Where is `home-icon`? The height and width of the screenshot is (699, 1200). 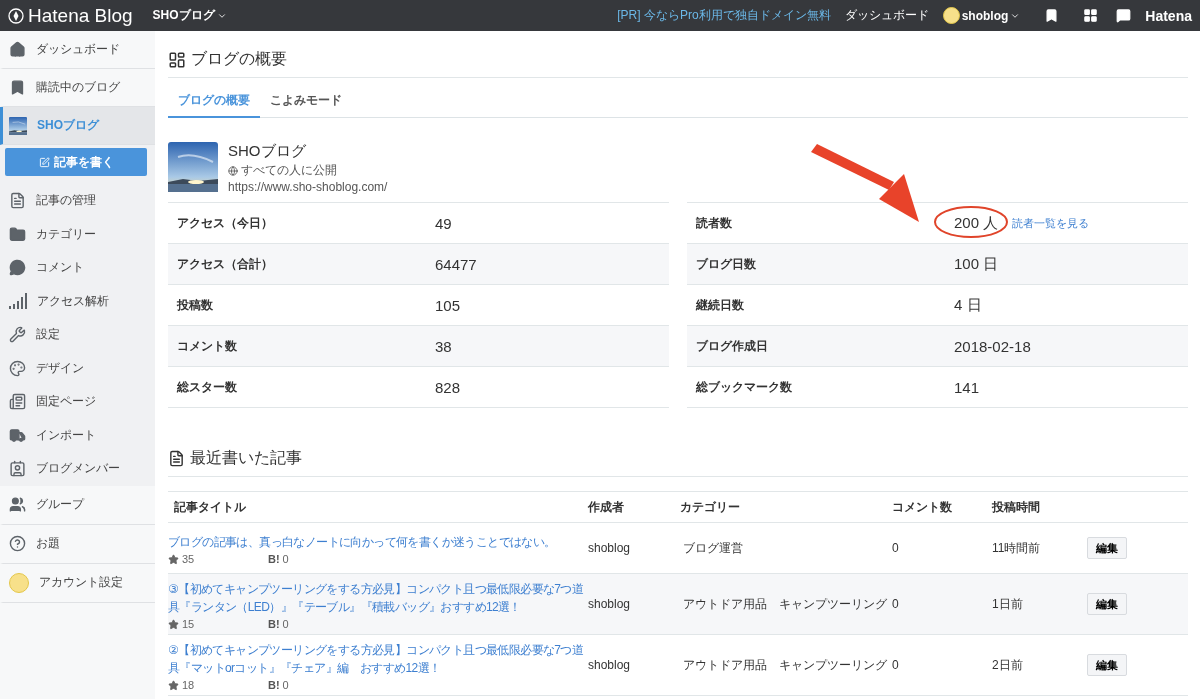 home-icon is located at coordinates (17, 49).